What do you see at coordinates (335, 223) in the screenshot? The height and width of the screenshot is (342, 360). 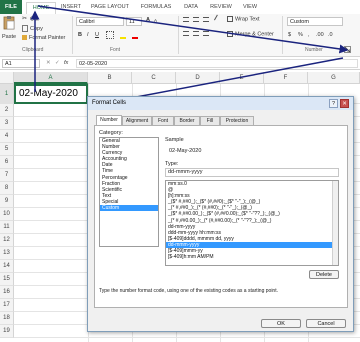 I see `type-list-scrollbar` at bounding box center [335, 223].